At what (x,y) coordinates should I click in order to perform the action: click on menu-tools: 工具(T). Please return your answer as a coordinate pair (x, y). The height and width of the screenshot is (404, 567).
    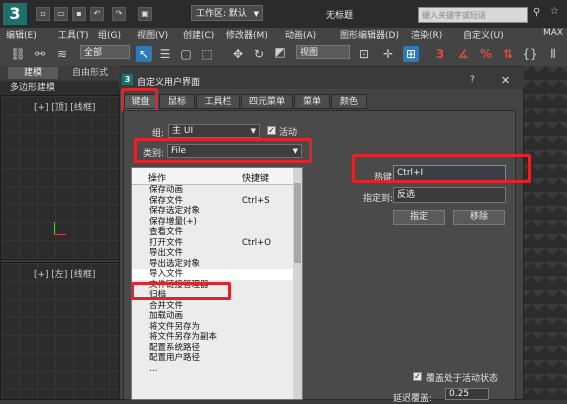
    Looking at the image, I should click on (73, 34).